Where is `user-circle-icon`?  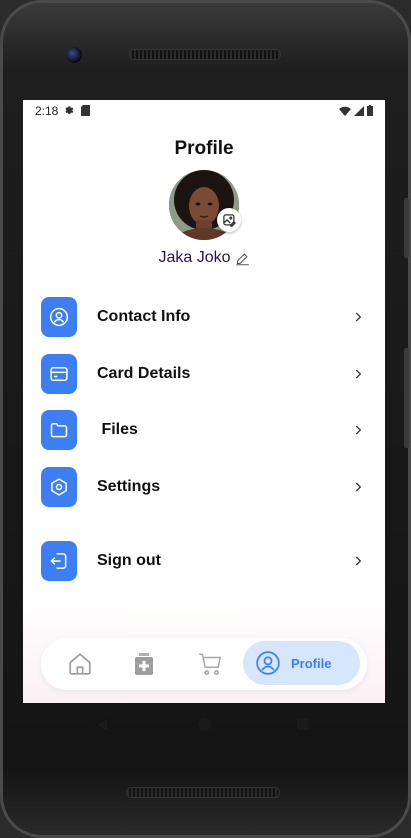 user-circle-icon is located at coordinates (59, 317).